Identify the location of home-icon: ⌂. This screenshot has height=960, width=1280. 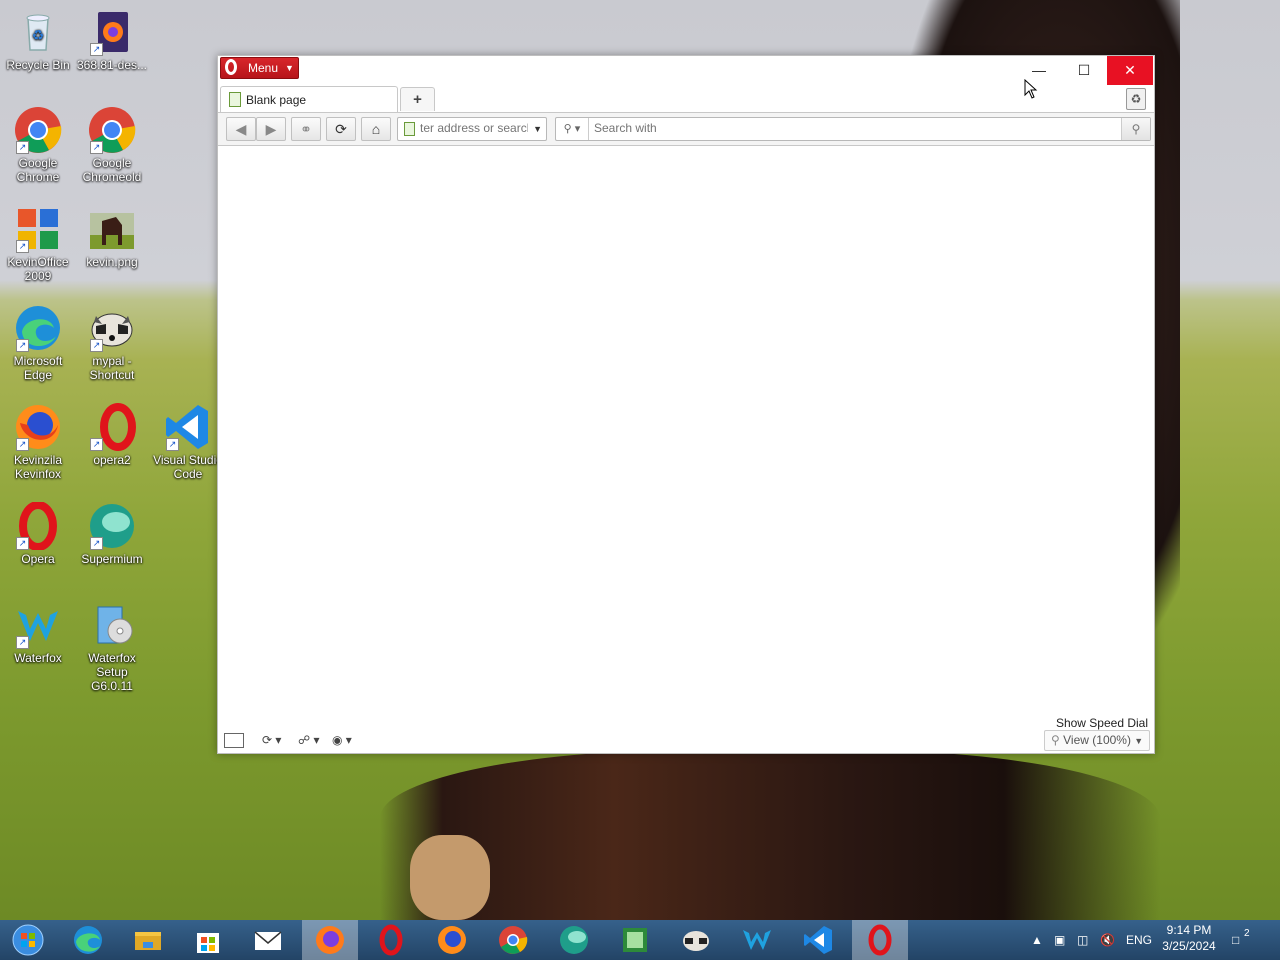
(376, 129).